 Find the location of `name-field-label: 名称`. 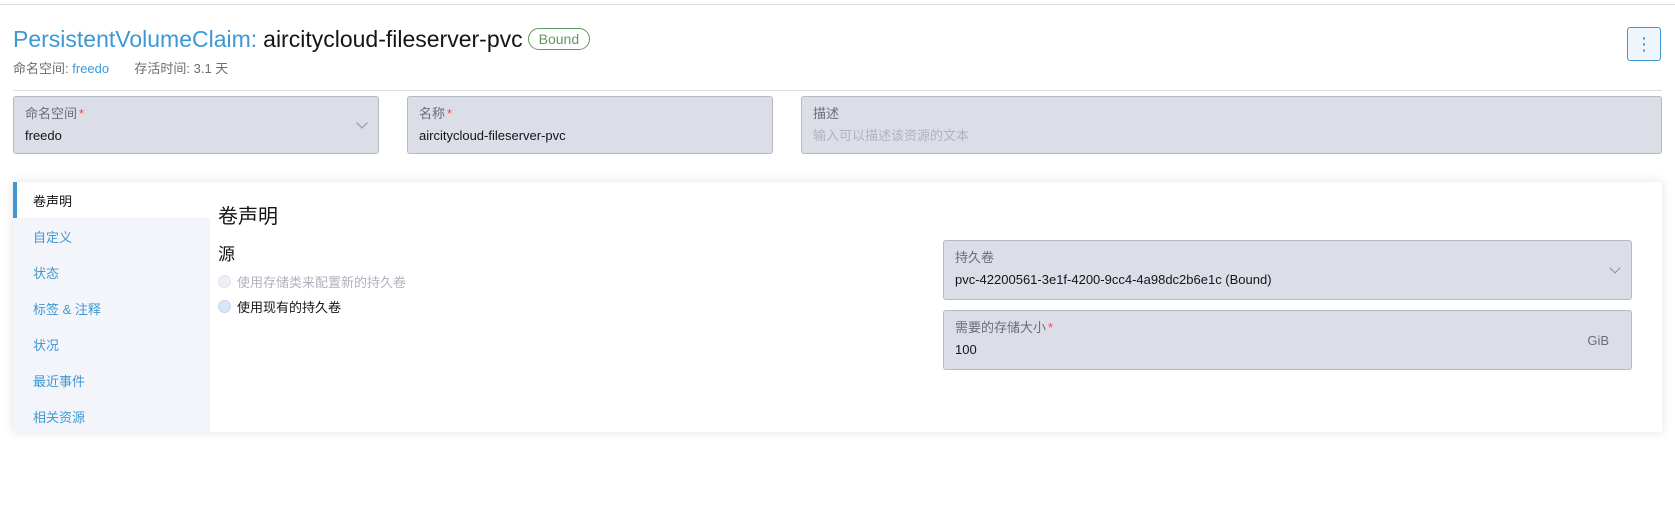

name-field-label: 名称 is located at coordinates (432, 113).